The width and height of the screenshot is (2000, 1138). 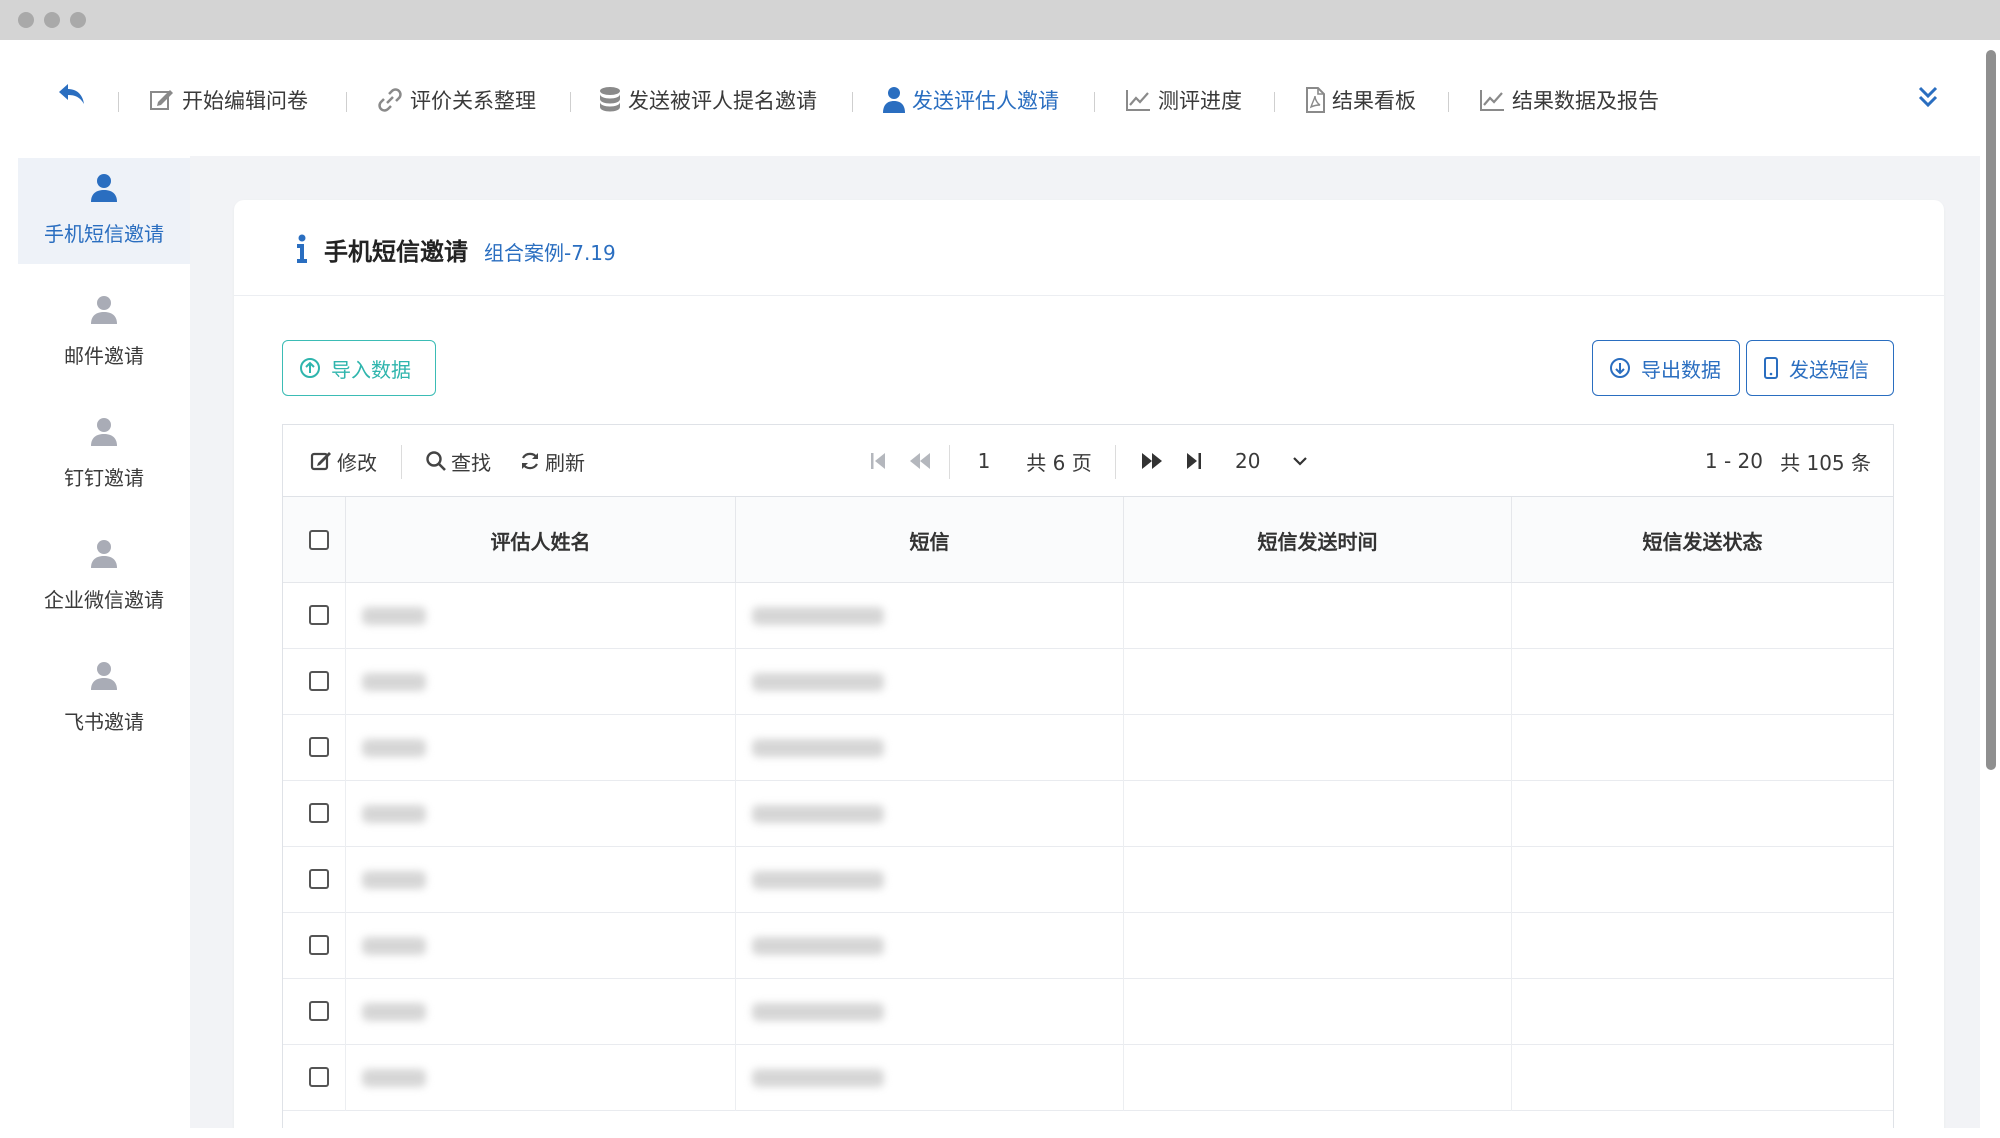 I want to click on first-page-button, so click(x=878, y=461).